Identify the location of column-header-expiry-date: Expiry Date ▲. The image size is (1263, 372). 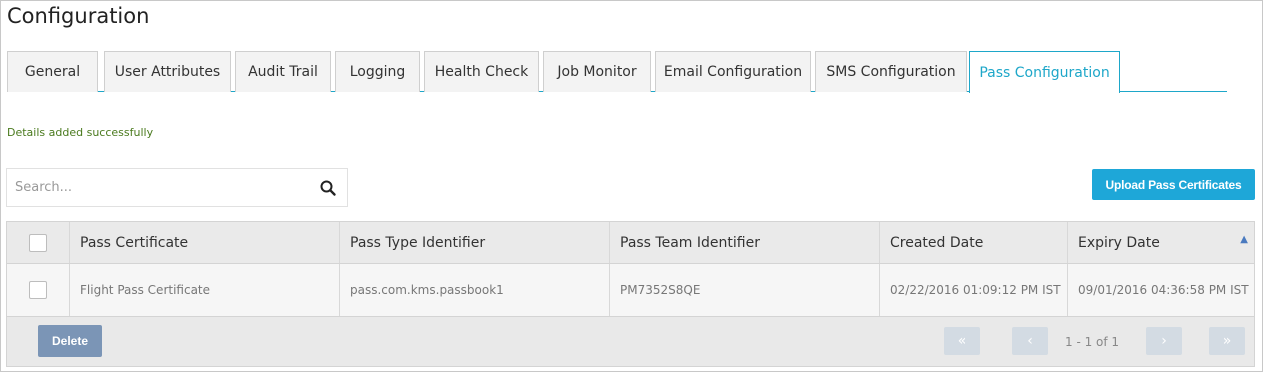
(1161, 242).